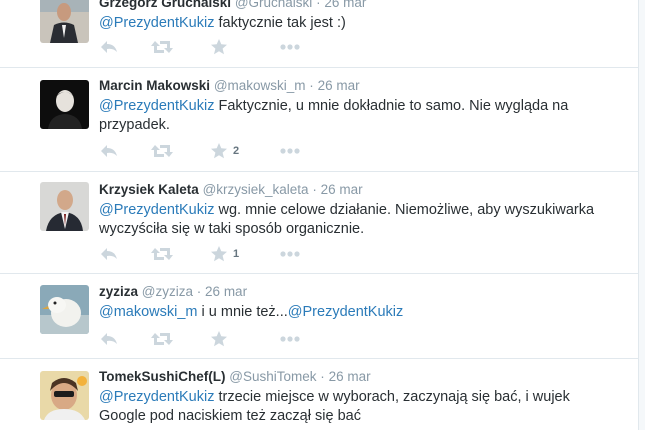 The width and height of the screenshot is (645, 430). Describe the element at coordinates (236, 254) in the screenshot. I see `favorite-count: 1` at that location.